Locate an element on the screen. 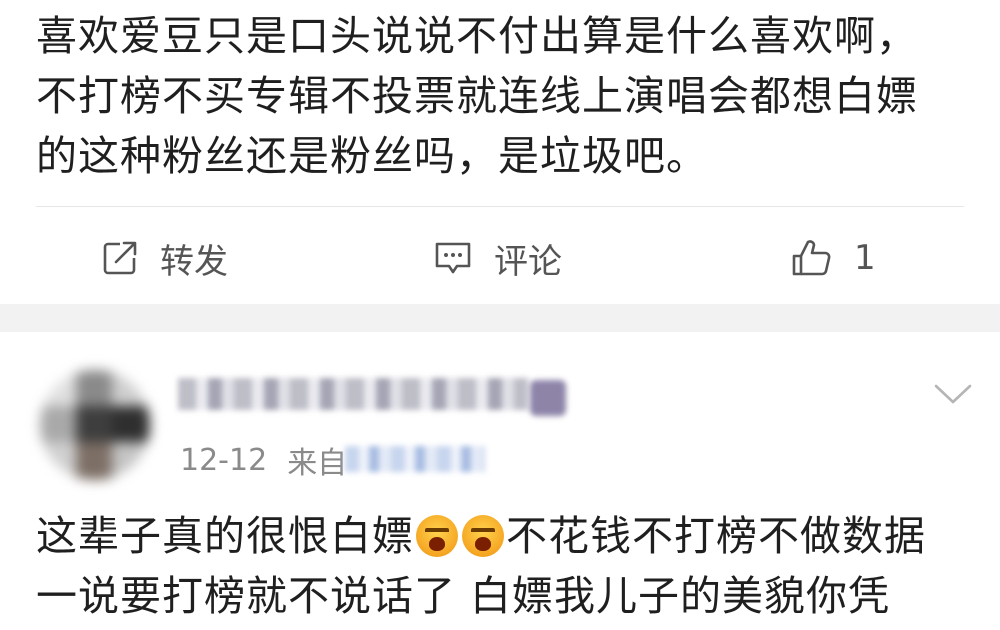  comment-line: 这辈子真的很恨白嫖 不花钱不打榜不做数据 is located at coordinates (516, 536).